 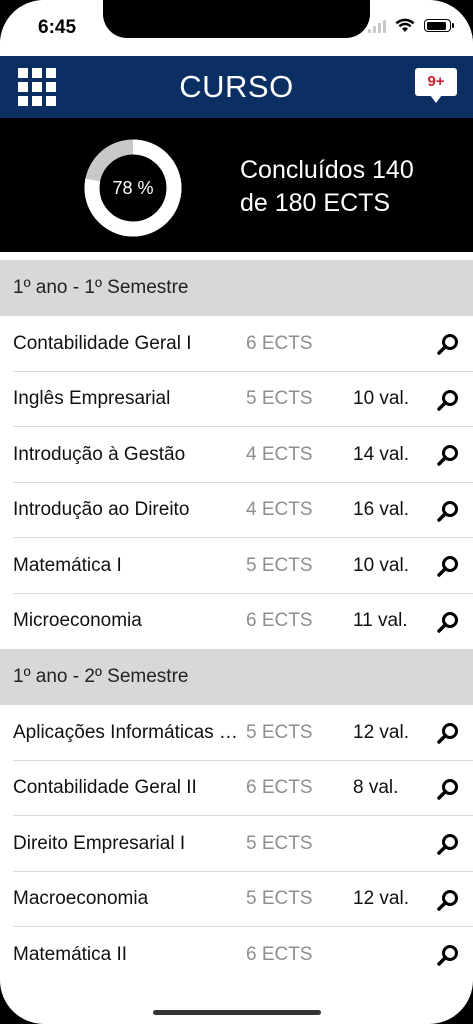 What do you see at coordinates (67, 565) in the screenshot?
I see `course-name: Matemática I` at bounding box center [67, 565].